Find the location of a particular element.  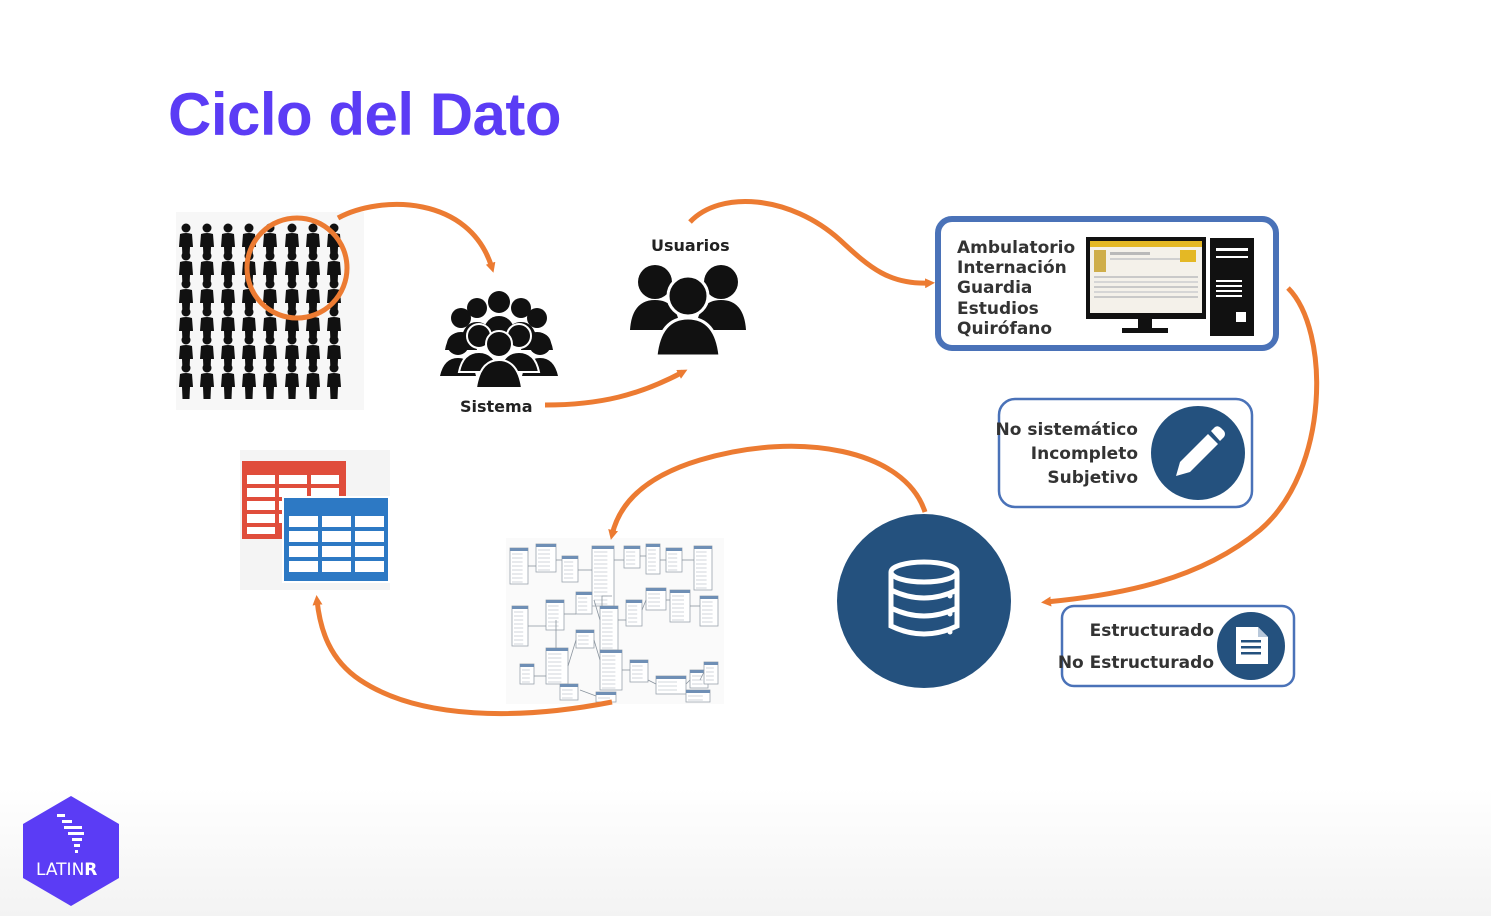

logo-text-a: LATIN is located at coordinates (60, 870).